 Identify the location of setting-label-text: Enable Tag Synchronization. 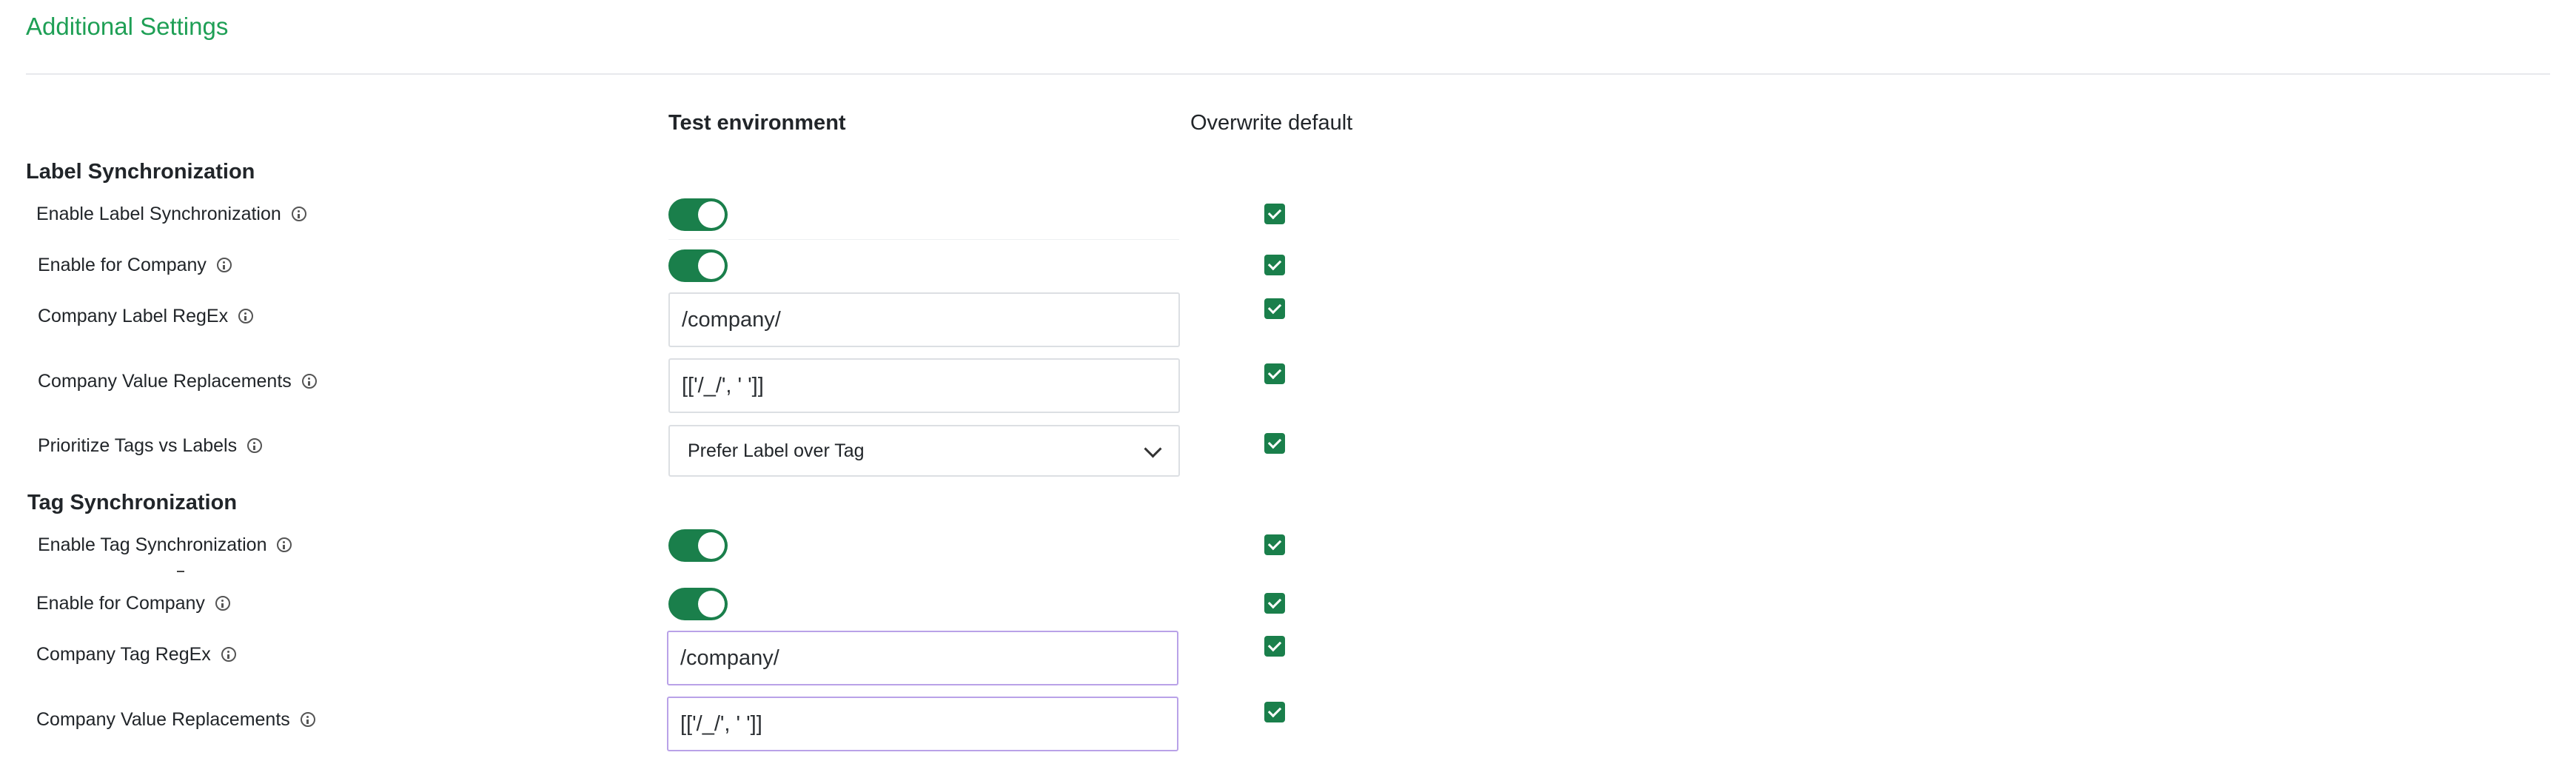
(152, 544).